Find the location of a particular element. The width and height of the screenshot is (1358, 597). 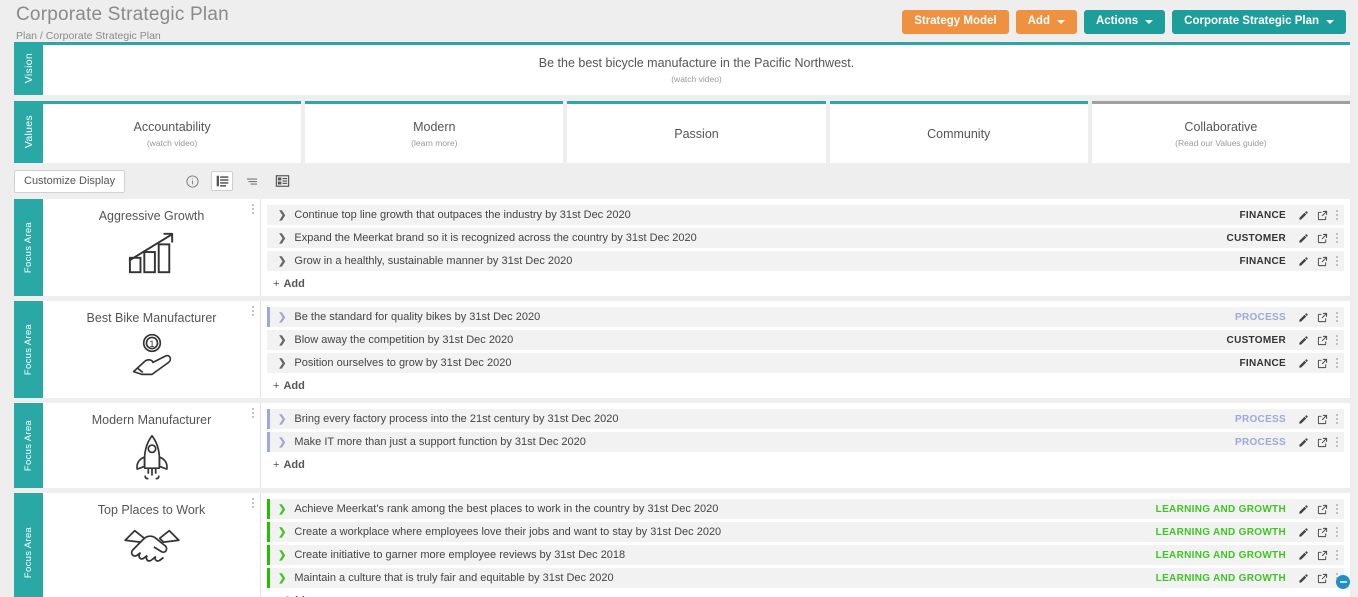

value-sublink: (learn more) is located at coordinates (434, 143).